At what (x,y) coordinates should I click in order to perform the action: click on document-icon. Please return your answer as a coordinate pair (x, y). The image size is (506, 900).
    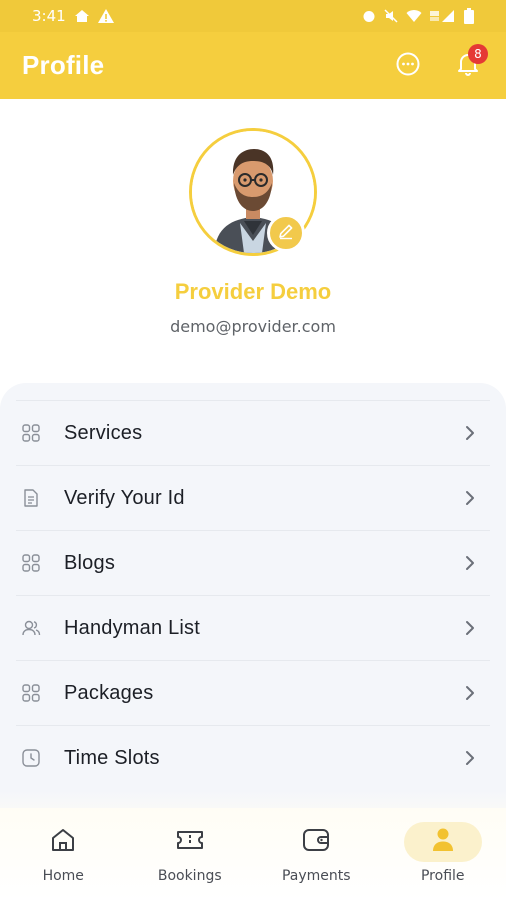
    Looking at the image, I should click on (31, 498).